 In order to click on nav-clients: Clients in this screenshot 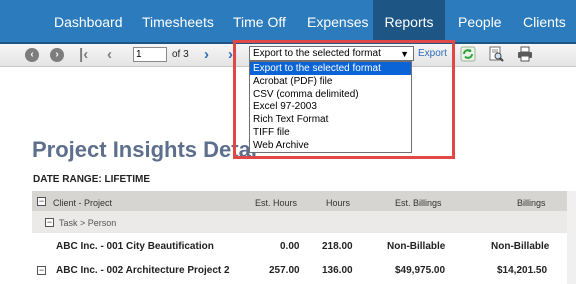, I will do `click(544, 21)`.